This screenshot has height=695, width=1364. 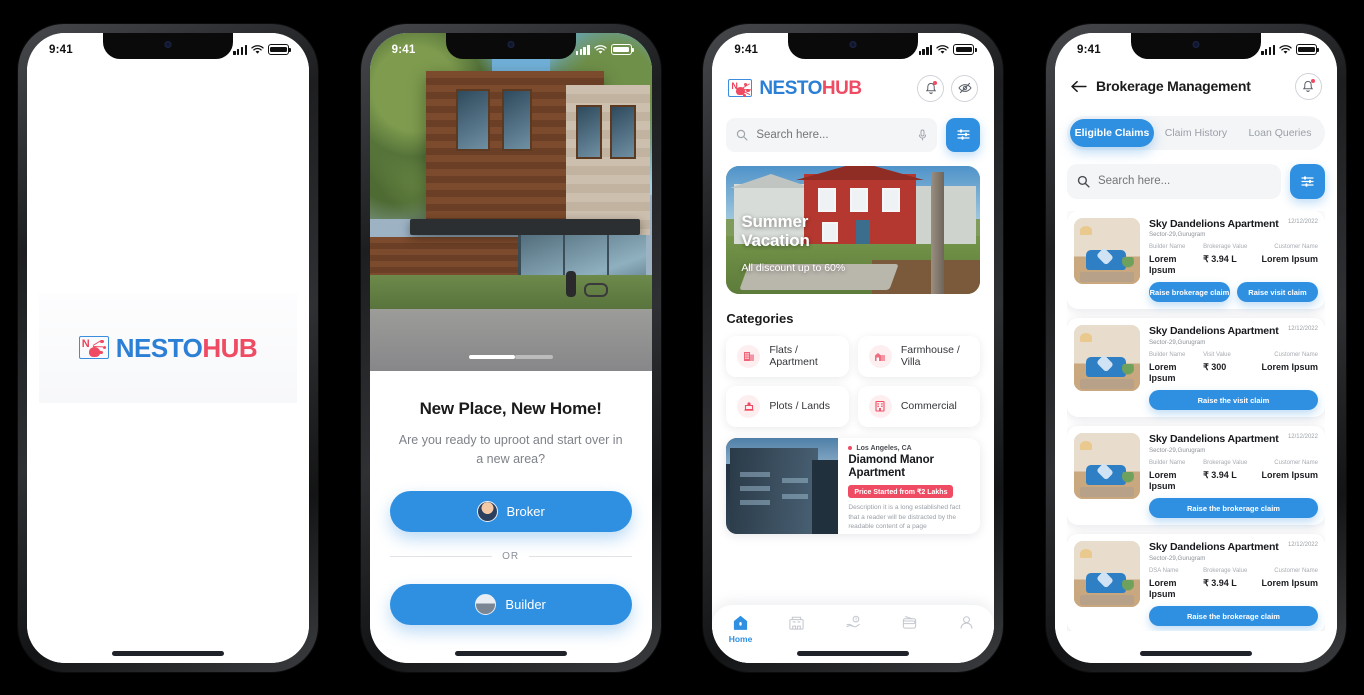 What do you see at coordinates (1176, 259) in the screenshot?
I see `claim-field-1: Builder Name Lorem Ipsum` at bounding box center [1176, 259].